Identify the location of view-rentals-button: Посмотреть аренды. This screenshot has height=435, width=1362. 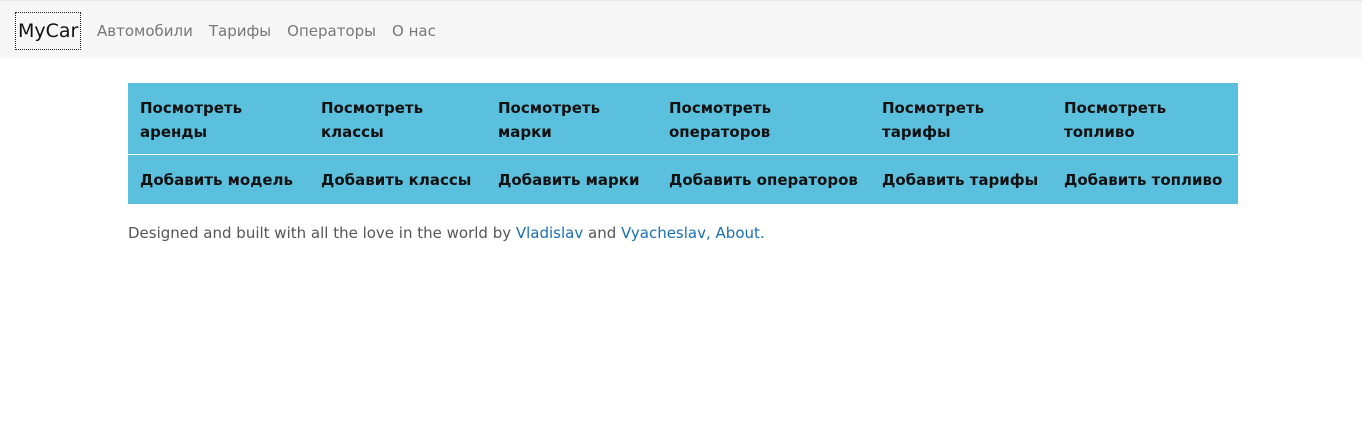
(218, 118).